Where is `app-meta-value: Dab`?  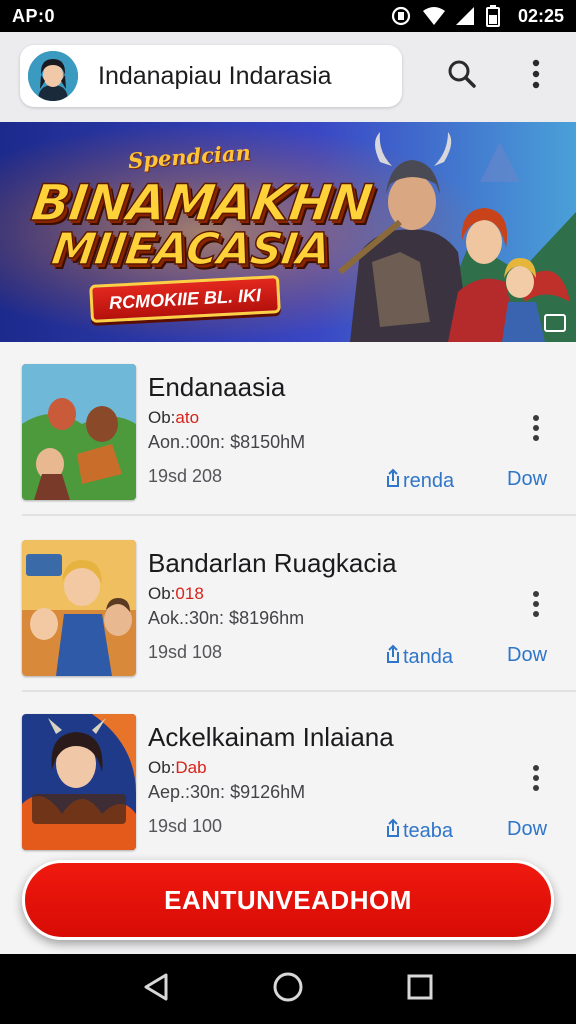 app-meta-value: Dab is located at coordinates (191, 767).